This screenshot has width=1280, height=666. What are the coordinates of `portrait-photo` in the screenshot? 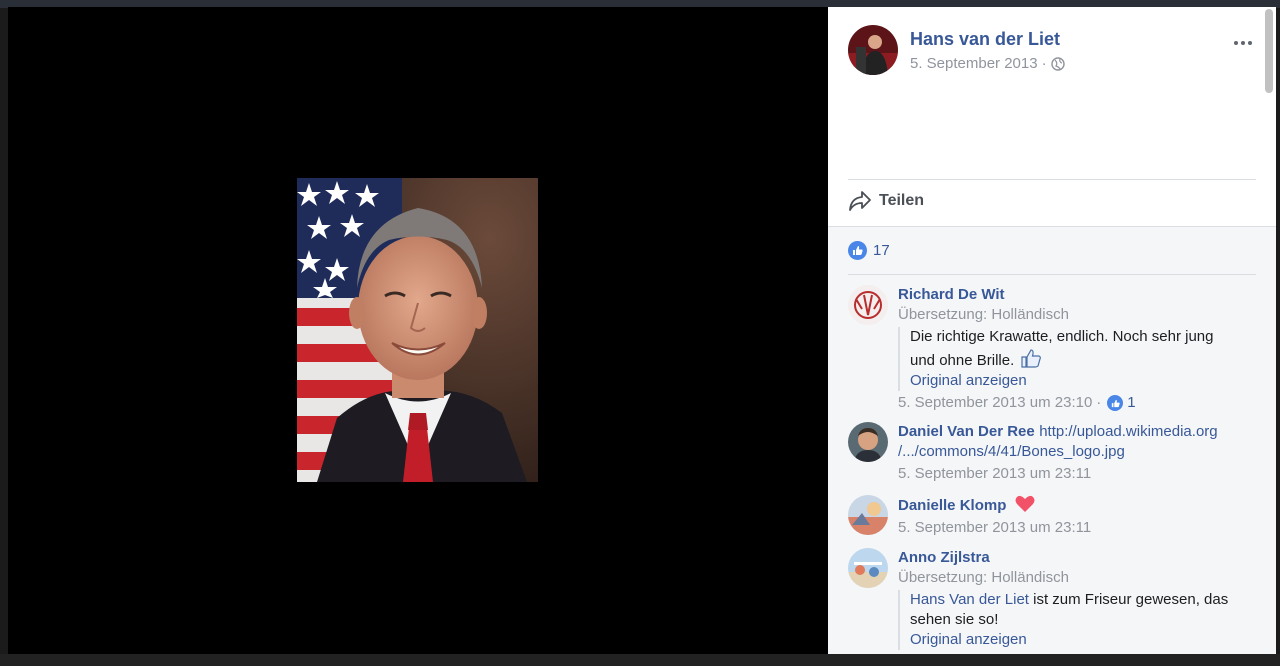 It's located at (417, 330).